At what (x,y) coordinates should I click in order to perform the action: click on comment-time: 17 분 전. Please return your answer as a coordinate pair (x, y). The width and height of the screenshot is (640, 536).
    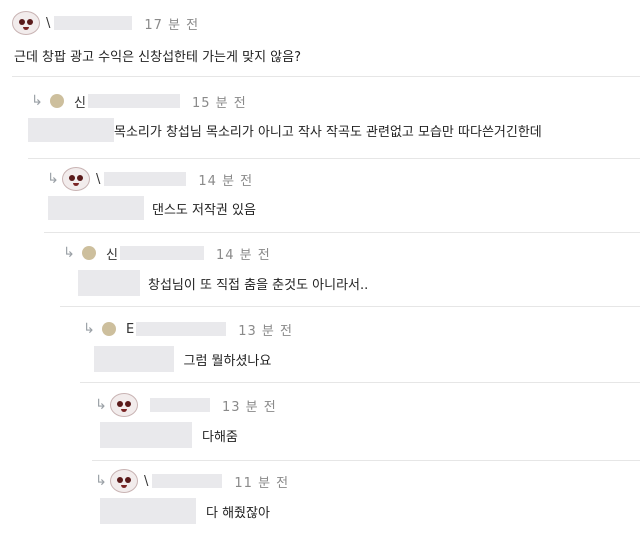
    Looking at the image, I should click on (172, 25).